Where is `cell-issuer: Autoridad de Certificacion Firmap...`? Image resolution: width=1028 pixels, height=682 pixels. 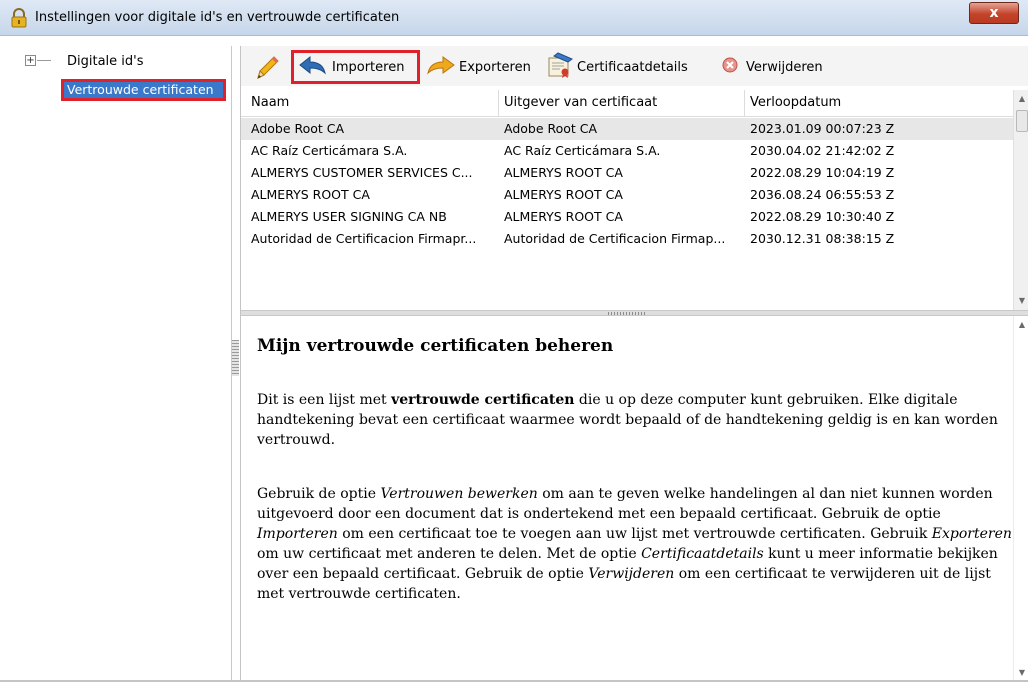
cell-issuer: Autoridad de Certificacion Firmap... is located at coordinates (615, 238).